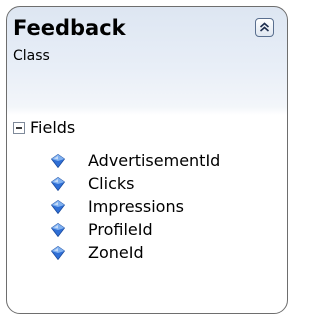  I want to click on double-chevron-up-icon, so click(264, 27).